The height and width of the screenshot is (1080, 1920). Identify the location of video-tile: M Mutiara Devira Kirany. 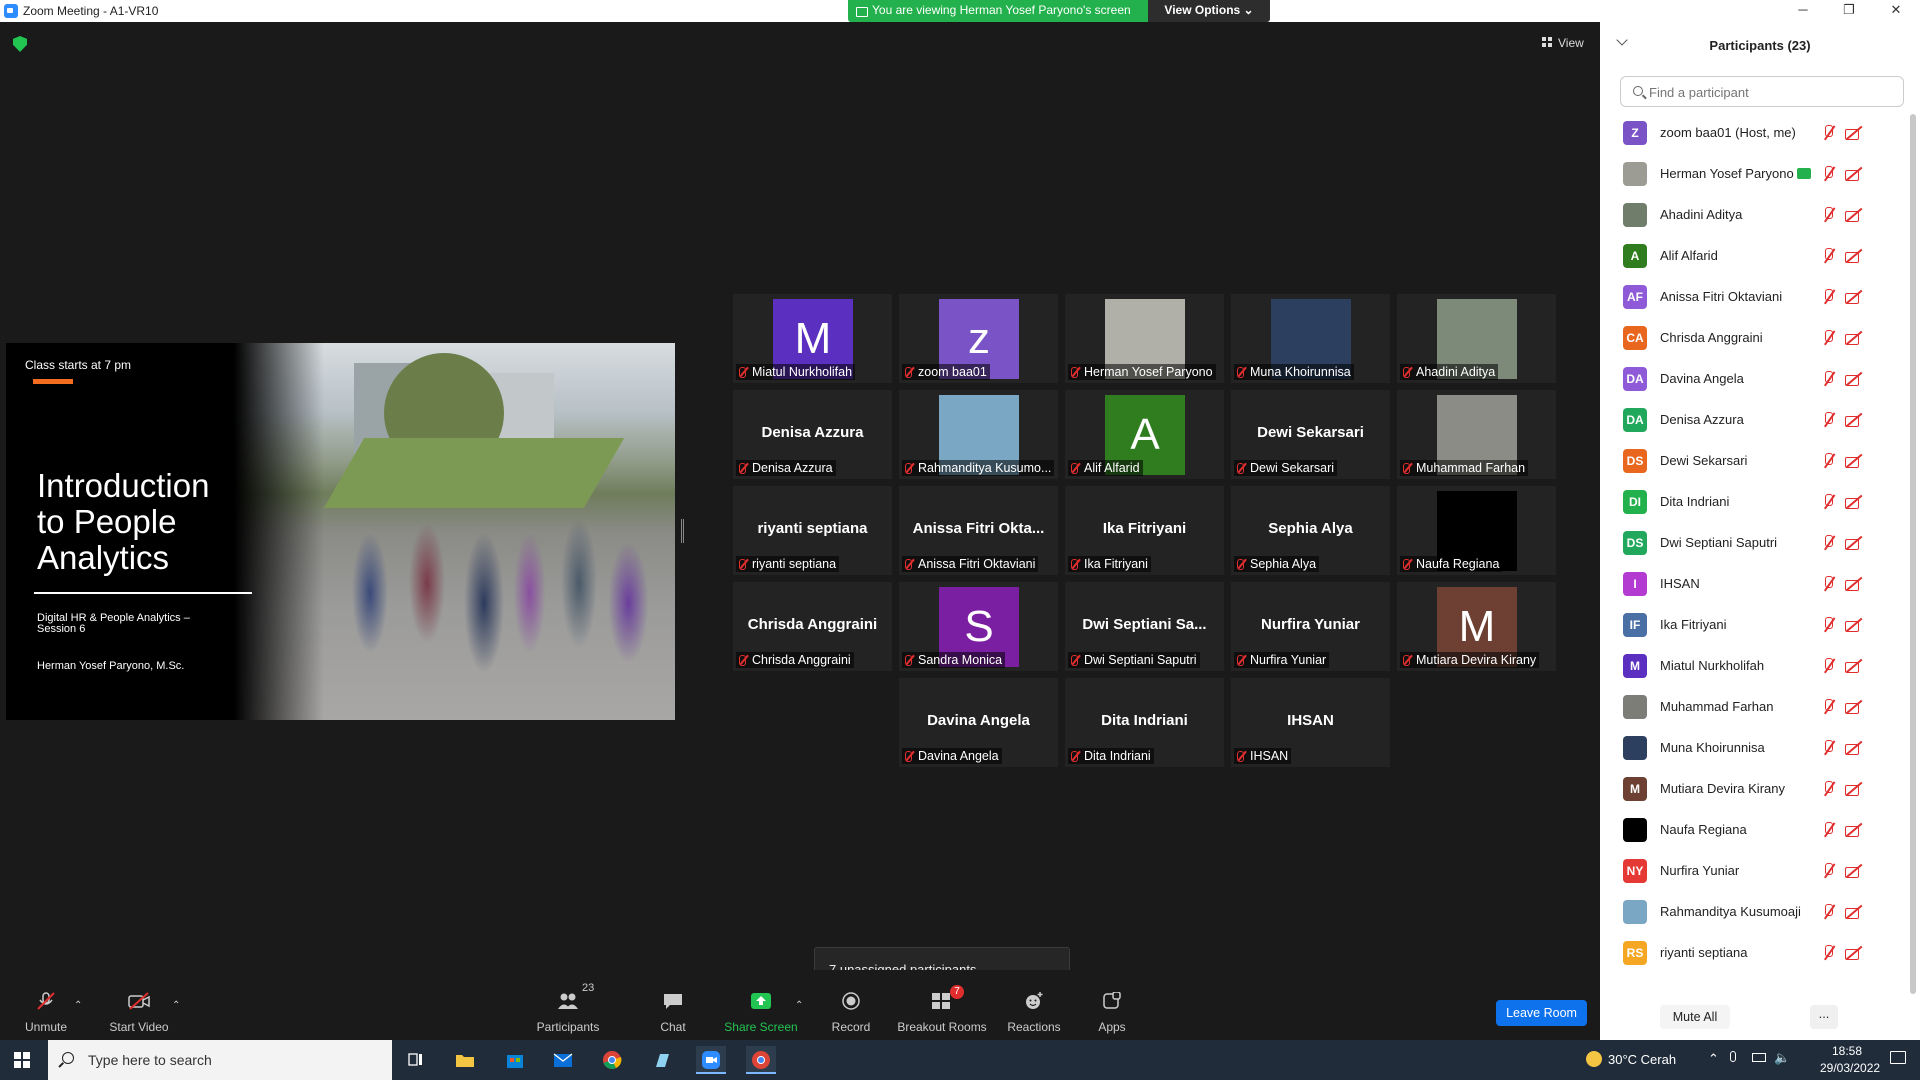
(1476, 626).